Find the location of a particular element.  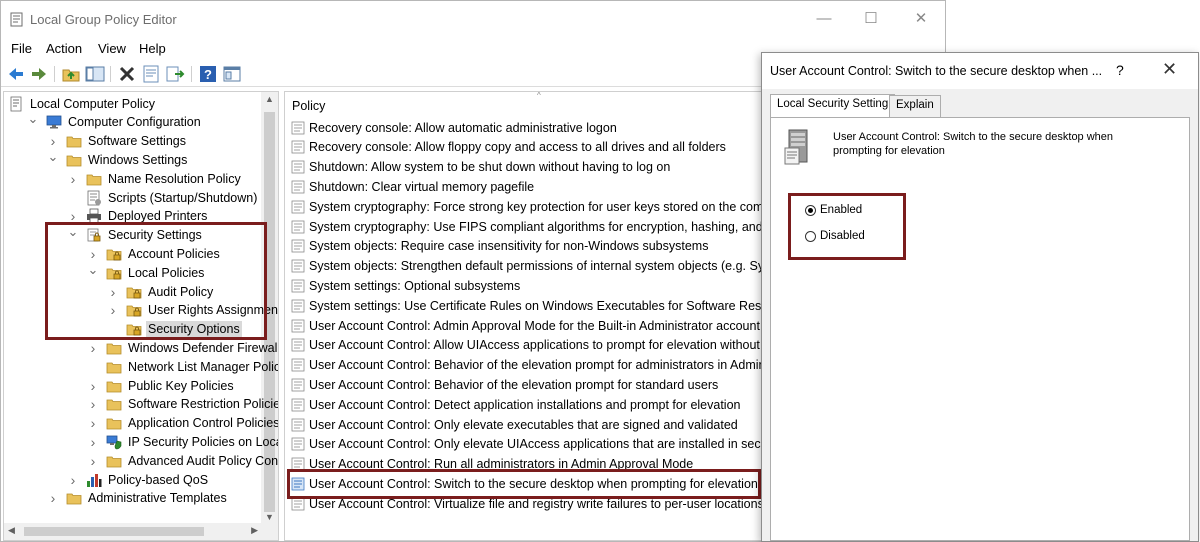

minimize-button: — is located at coordinates (824, 19).